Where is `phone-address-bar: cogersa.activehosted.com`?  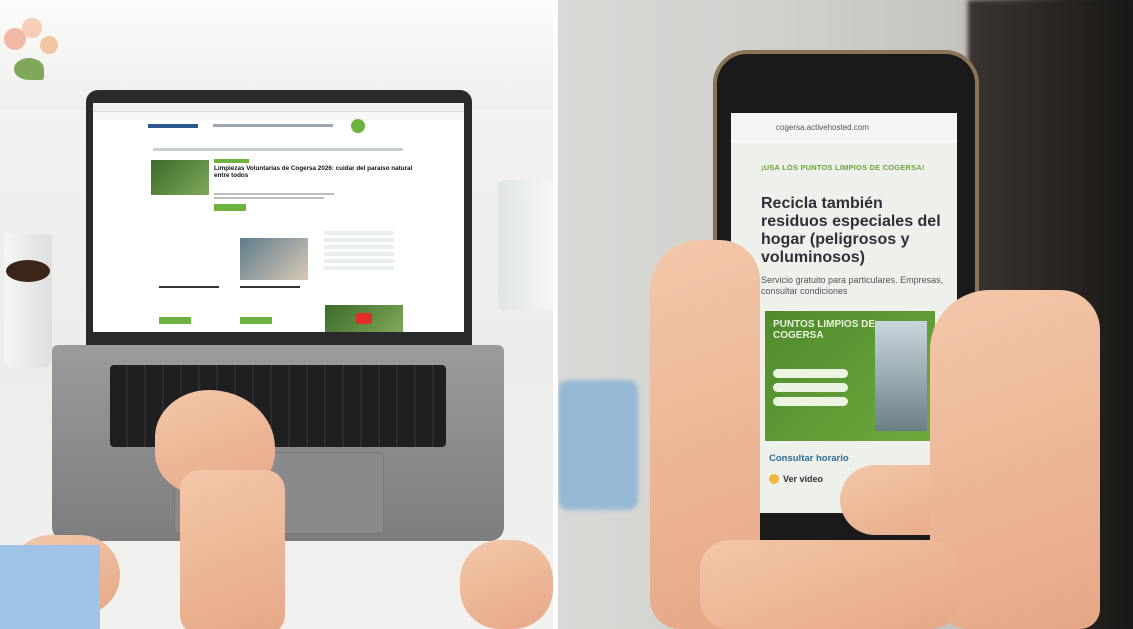
phone-address-bar: cogersa.activehosted.com is located at coordinates (844, 128).